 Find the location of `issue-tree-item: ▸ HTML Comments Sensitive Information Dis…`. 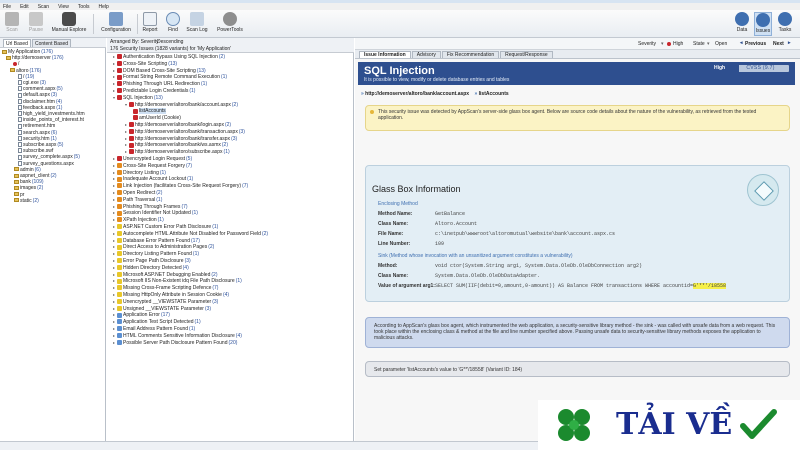

issue-tree-item: ▸ HTML Comments Sensitive Information Dis… is located at coordinates (177, 336).